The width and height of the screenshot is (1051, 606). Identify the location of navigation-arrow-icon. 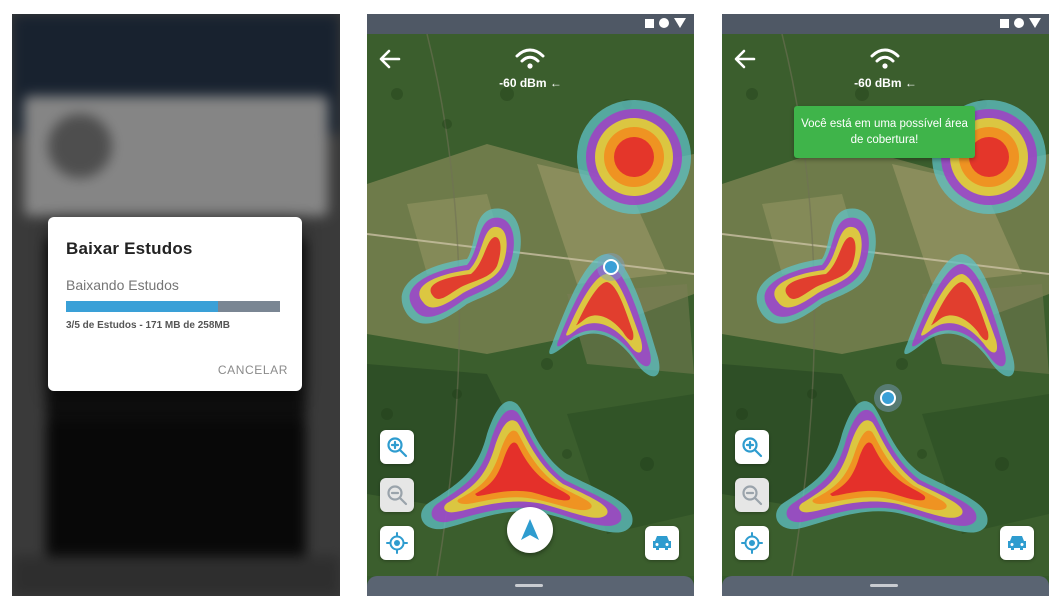
(530, 529).